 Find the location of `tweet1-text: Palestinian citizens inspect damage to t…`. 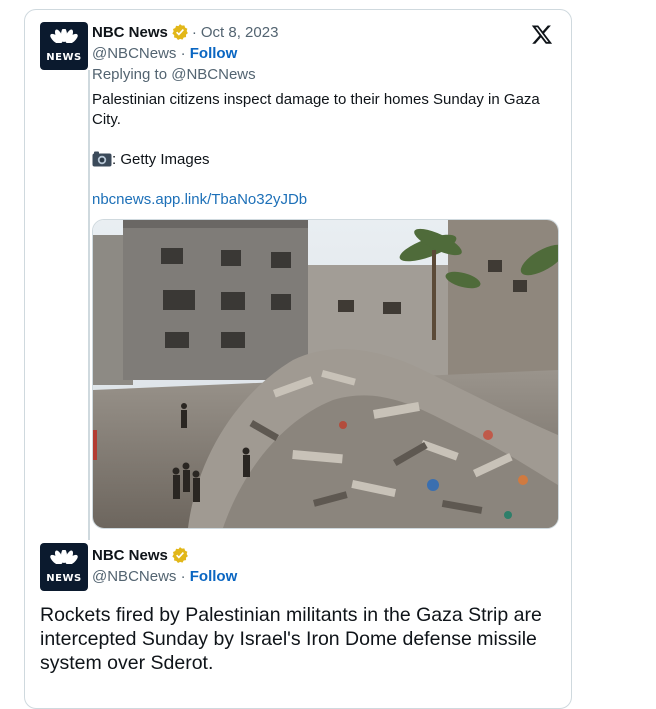

tweet1-text: Palestinian citizens inspect damage to t… is located at coordinates (319, 150).